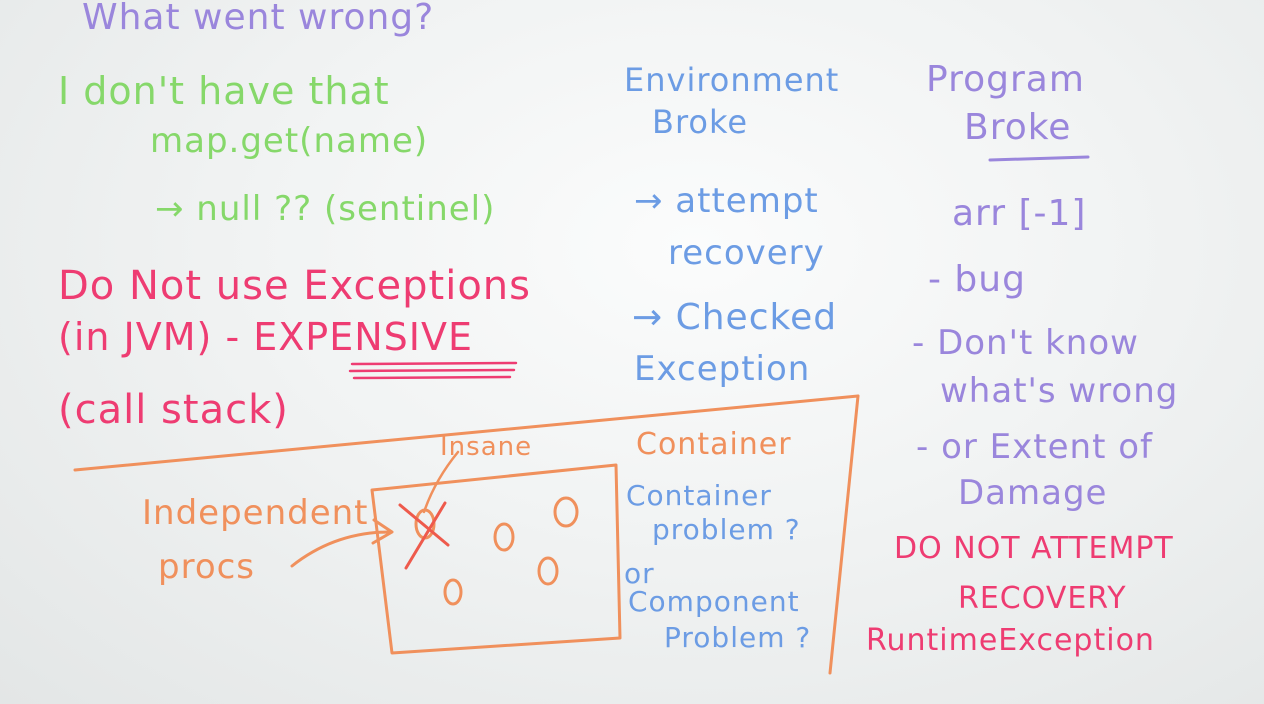  I want to click on program-heading-line1: Program, so click(1005, 79).